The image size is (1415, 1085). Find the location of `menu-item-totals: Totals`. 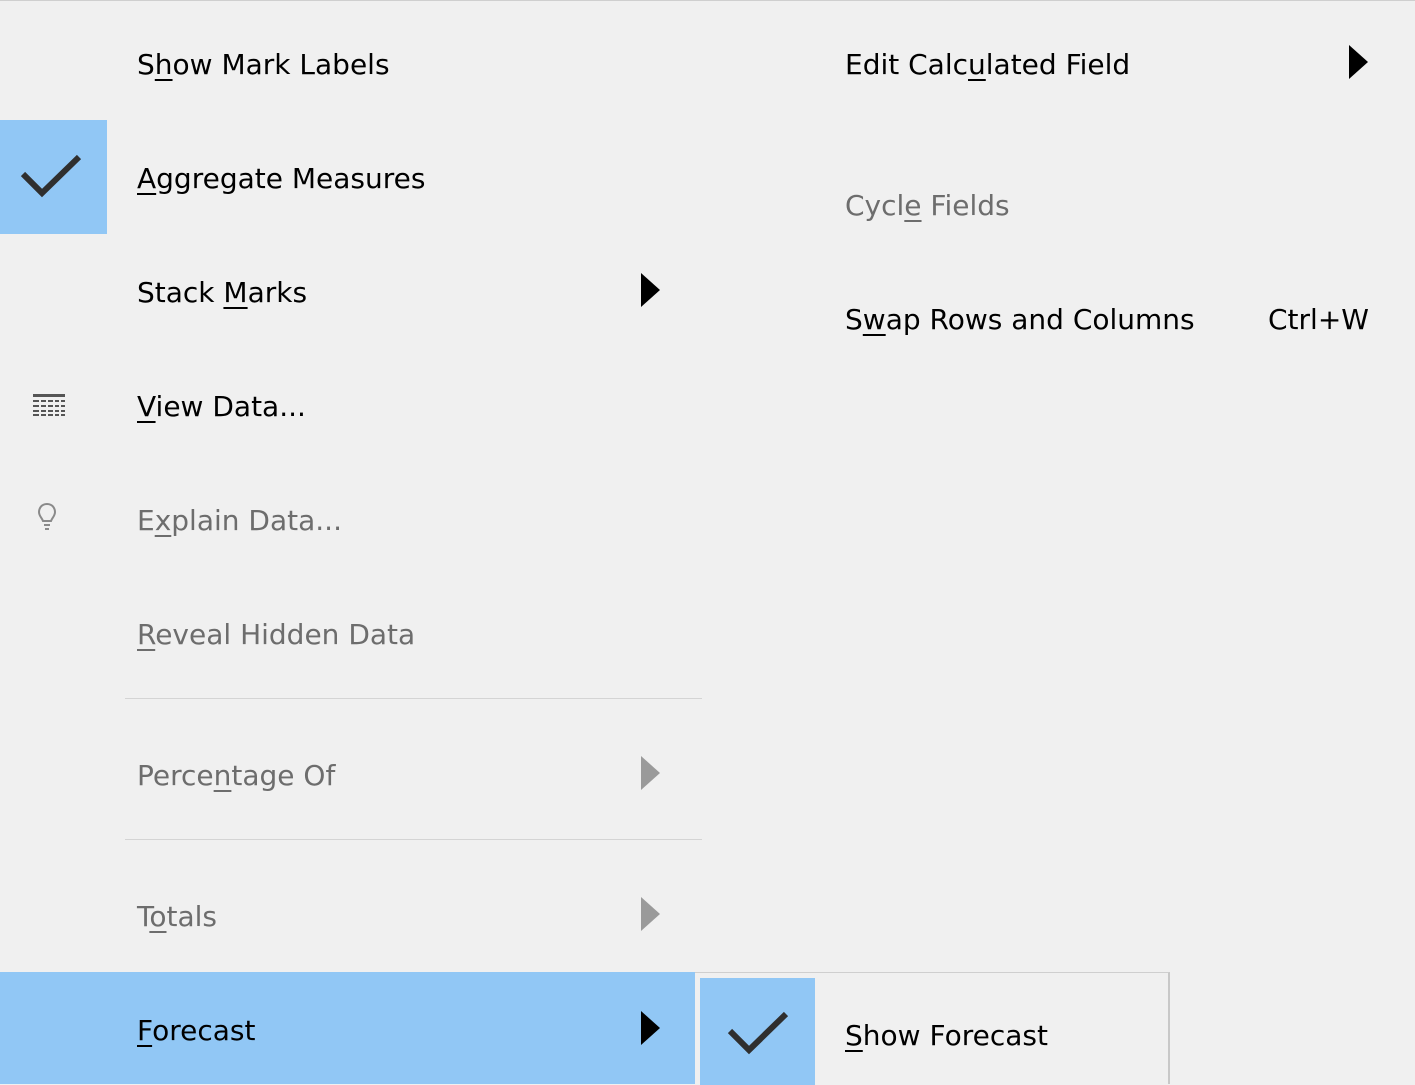

menu-item-totals: Totals is located at coordinates (350, 914).